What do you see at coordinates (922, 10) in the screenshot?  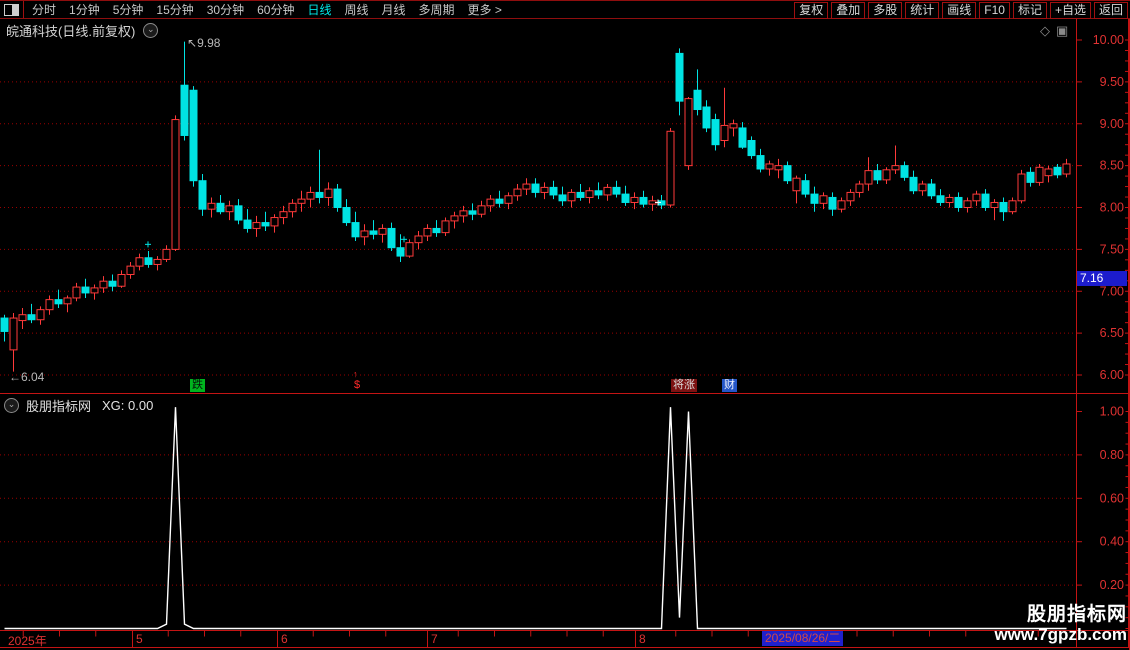 I see `toolbar-button-统计: 统计` at bounding box center [922, 10].